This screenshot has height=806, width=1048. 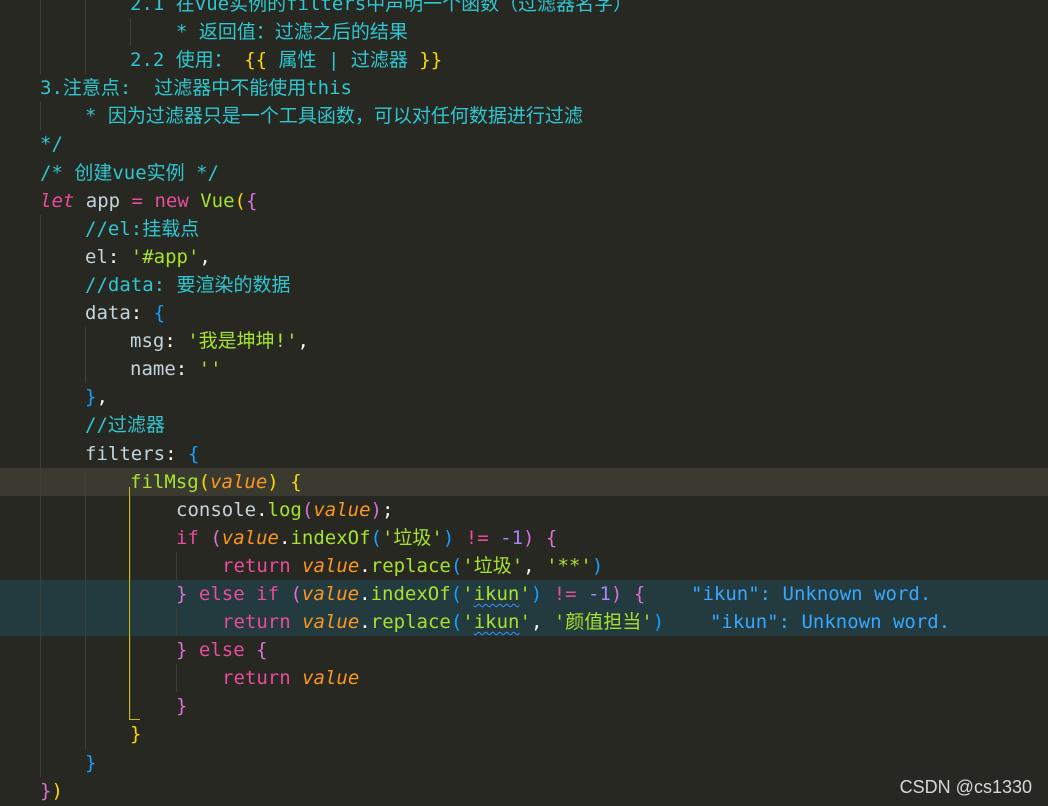 What do you see at coordinates (188, 284) in the screenshot?
I see `code-token: //data: 要渲染的数据` at bounding box center [188, 284].